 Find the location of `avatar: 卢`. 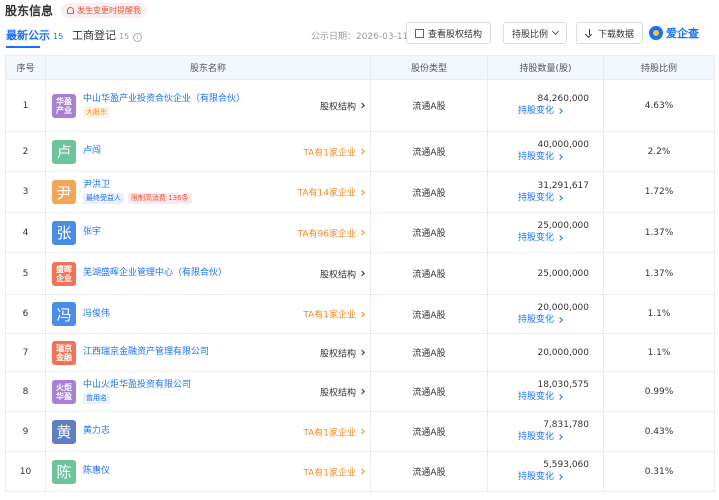

avatar: 卢 is located at coordinates (64, 151).